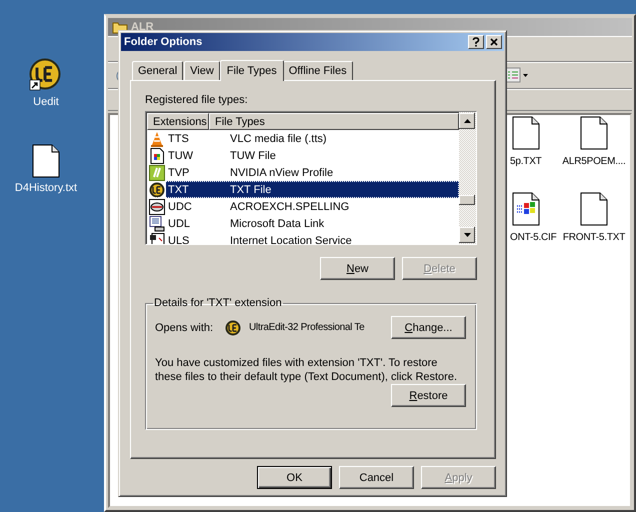 This screenshot has width=636, height=512. I want to click on traffic-cone-icon, so click(157, 138).